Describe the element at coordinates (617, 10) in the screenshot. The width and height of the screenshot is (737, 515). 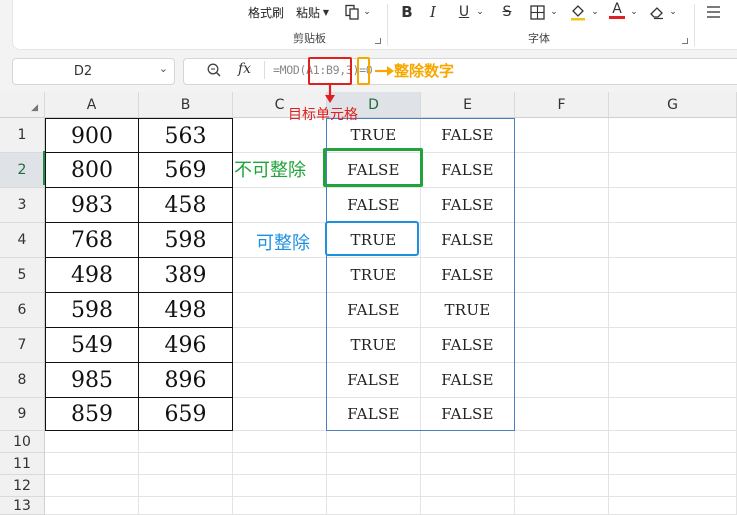
I see `font-color-icon: A` at that location.